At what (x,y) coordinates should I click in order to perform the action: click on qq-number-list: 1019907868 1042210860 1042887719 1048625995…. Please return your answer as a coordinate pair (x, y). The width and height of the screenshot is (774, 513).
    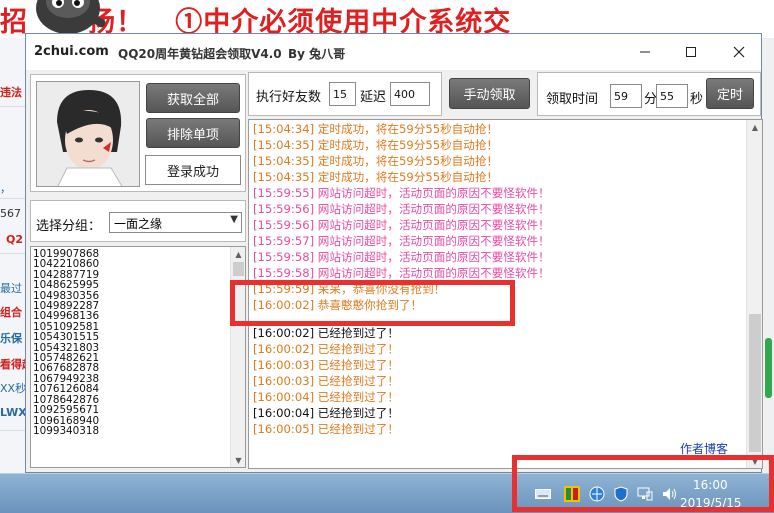
    Looking at the image, I should click on (138, 357).